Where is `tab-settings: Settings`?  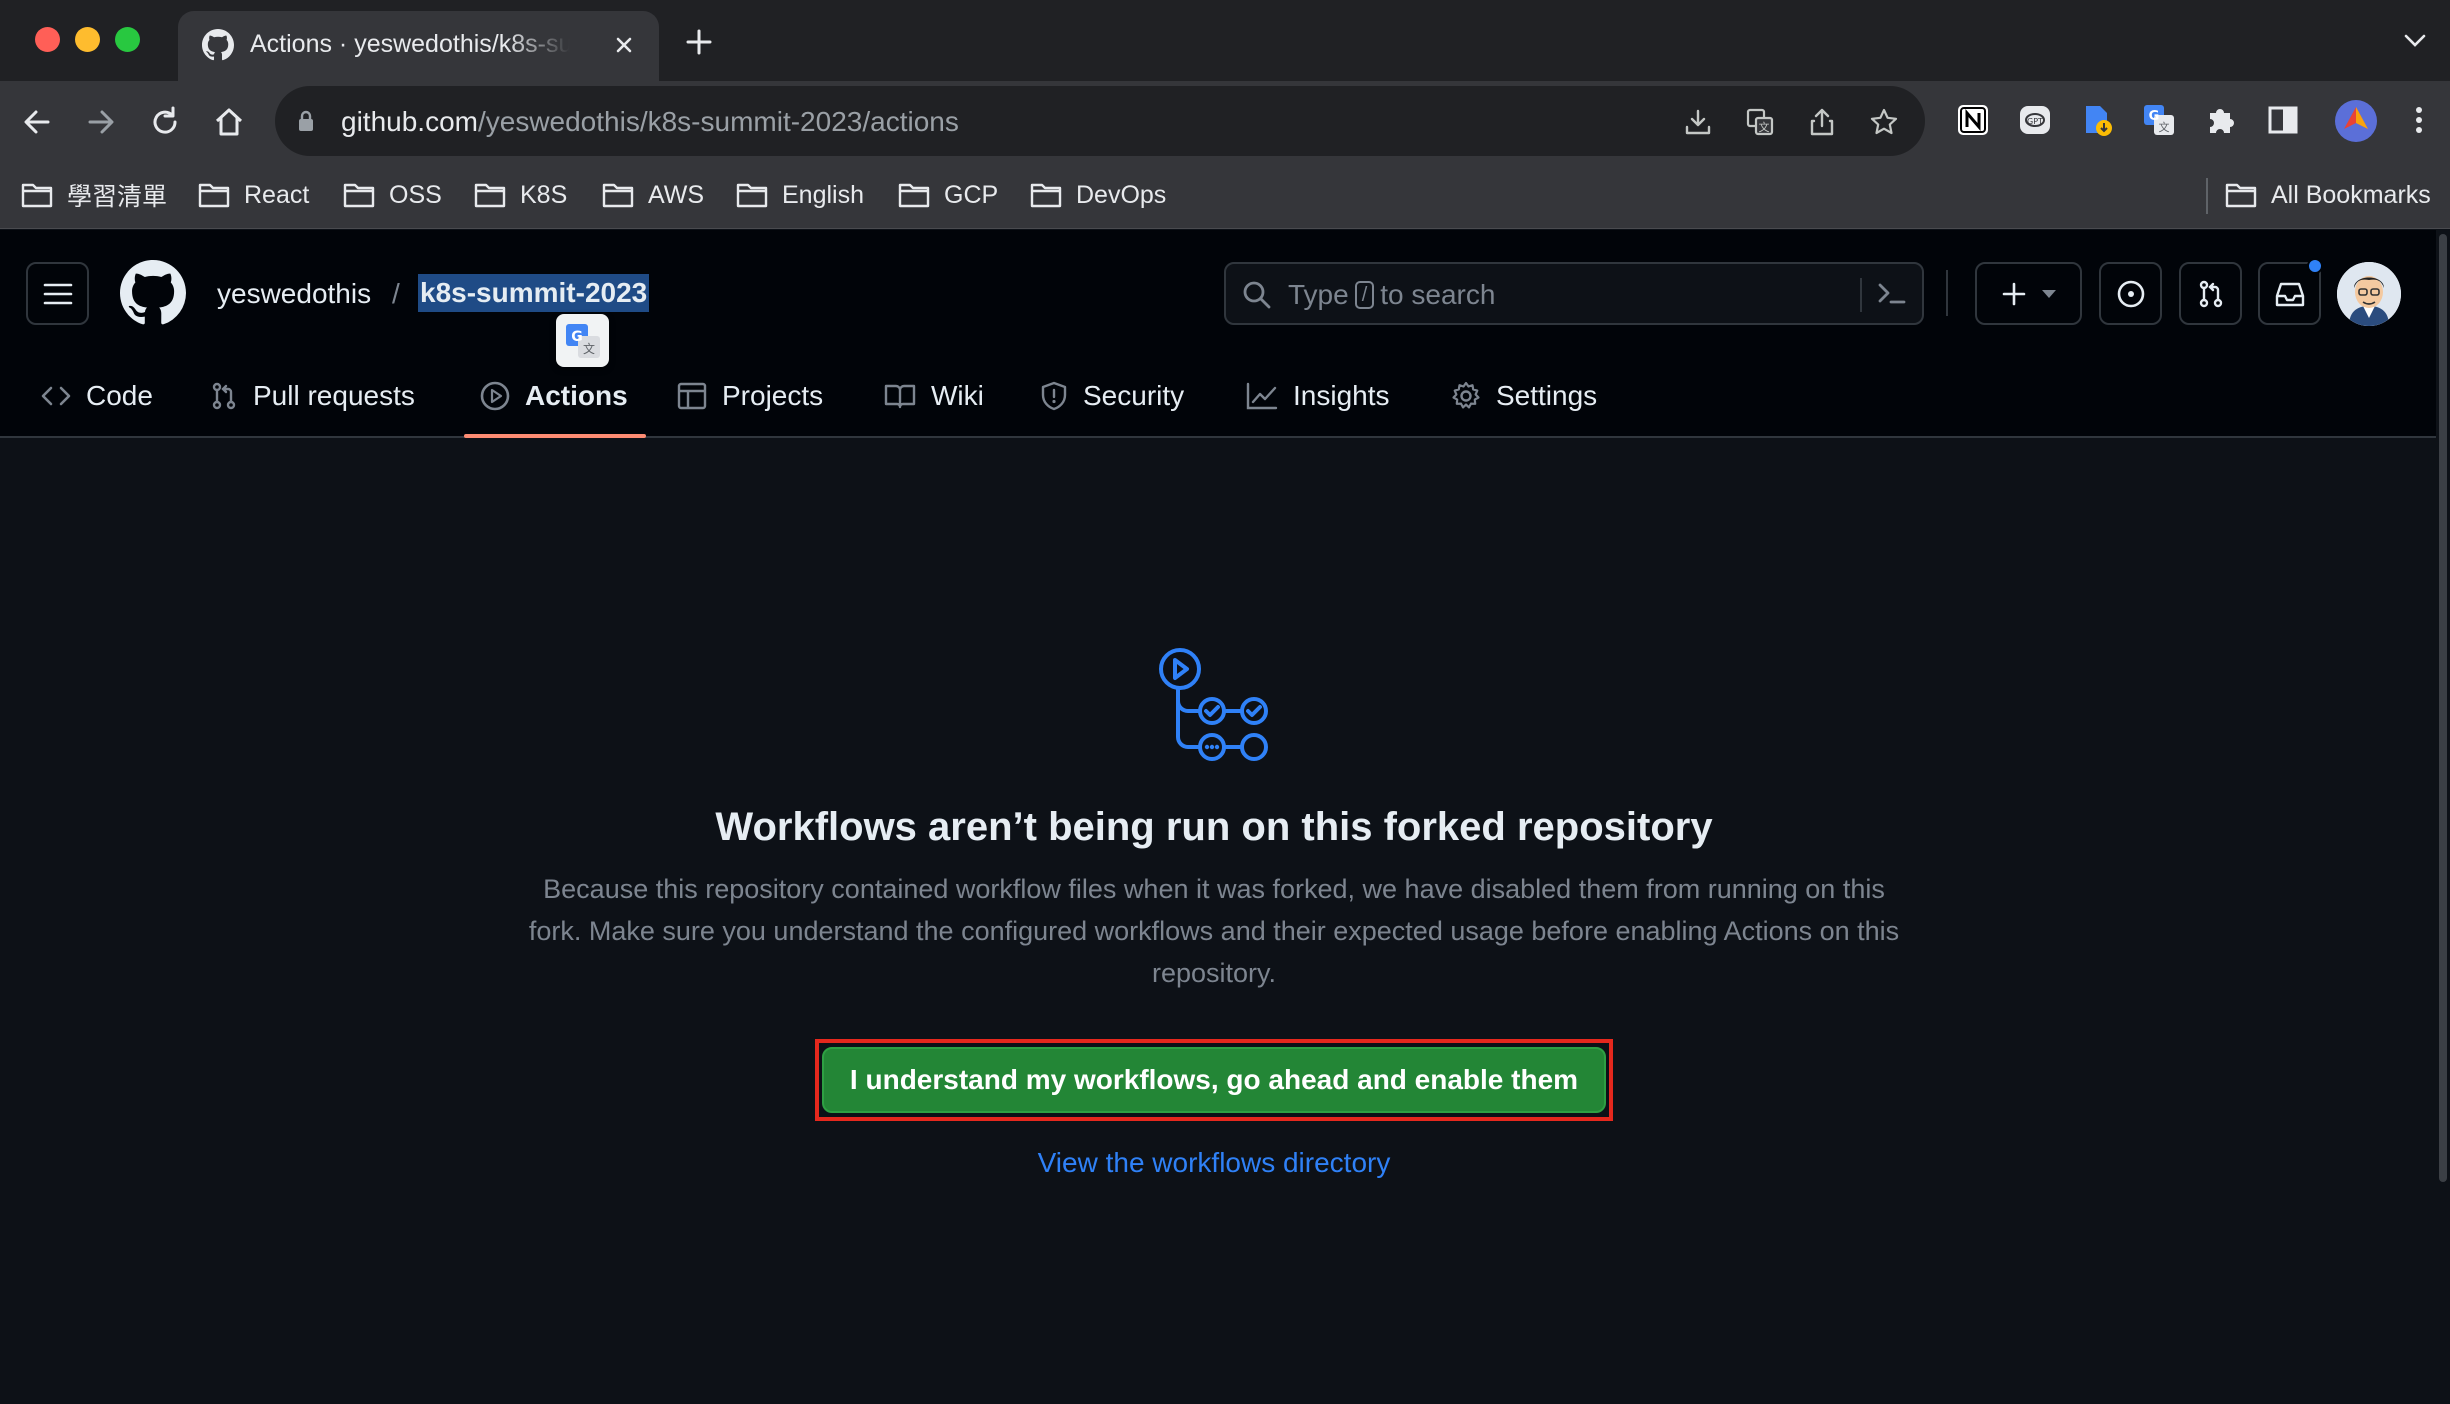 tab-settings: Settings is located at coordinates (1523, 396).